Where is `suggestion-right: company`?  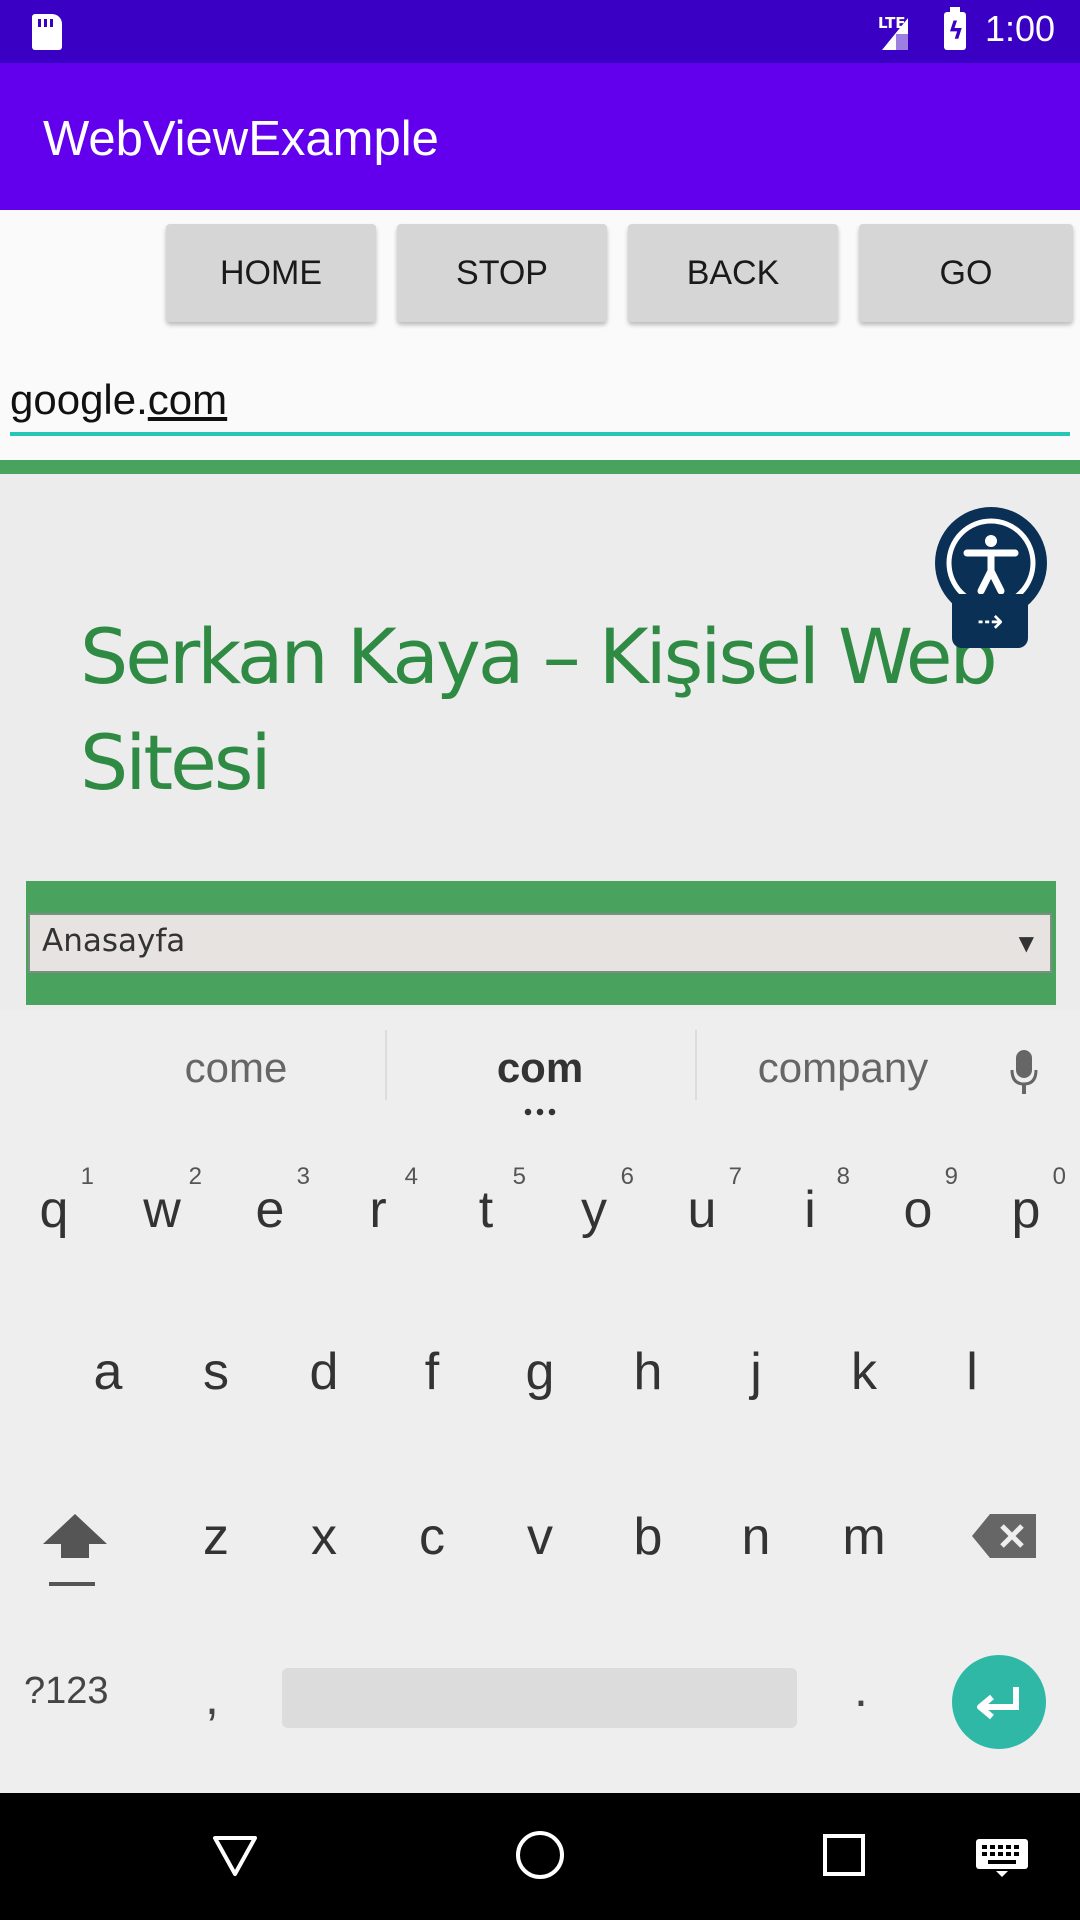 suggestion-right: company is located at coordinates (843, 1068).